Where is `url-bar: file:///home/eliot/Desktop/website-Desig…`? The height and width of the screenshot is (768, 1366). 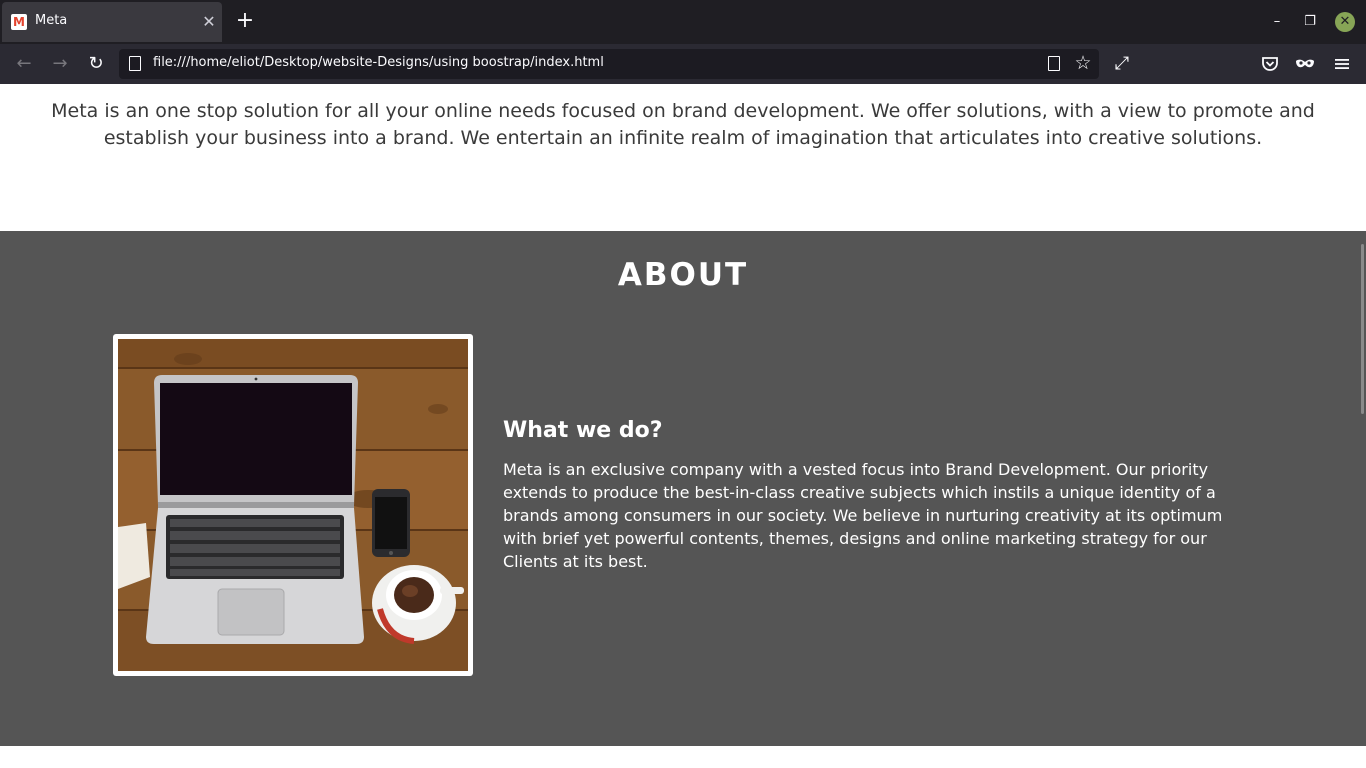 url-bar: file:///home/eliot/Desktop/website-Desig… is located at coordinates (609, 64).